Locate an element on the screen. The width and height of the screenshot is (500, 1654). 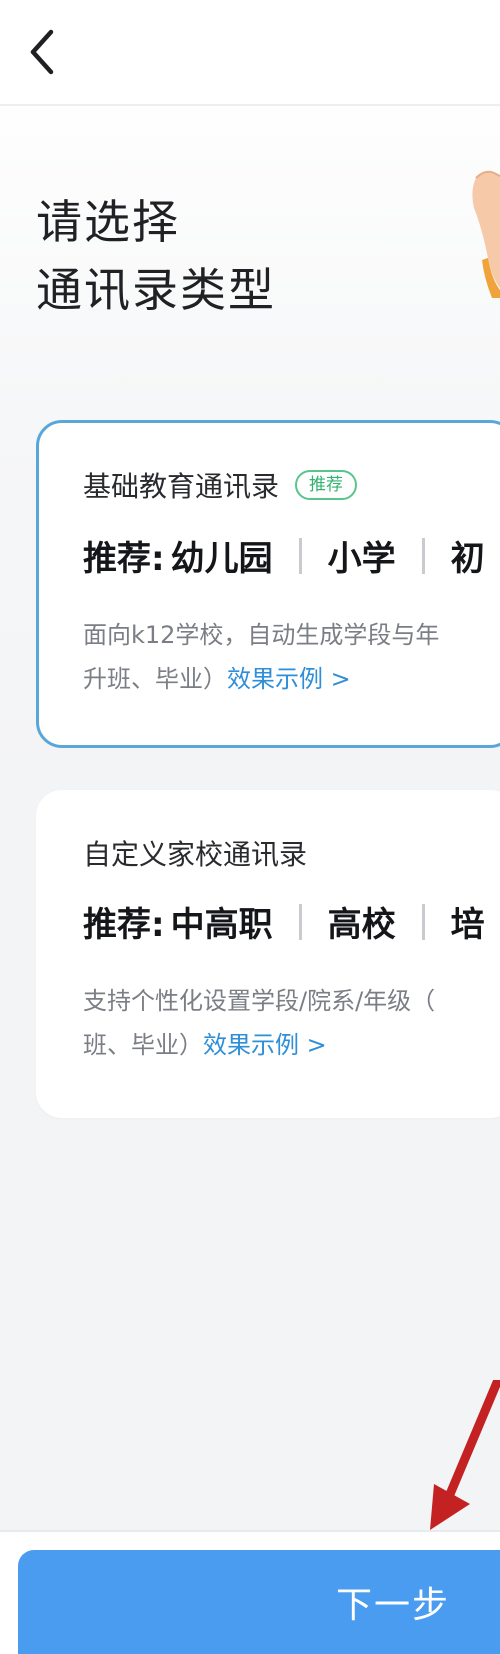
card-description: 面向k12学校，自动生成学段与年 升班、毕业）效果示例 > is located at coordinates (291, 657).